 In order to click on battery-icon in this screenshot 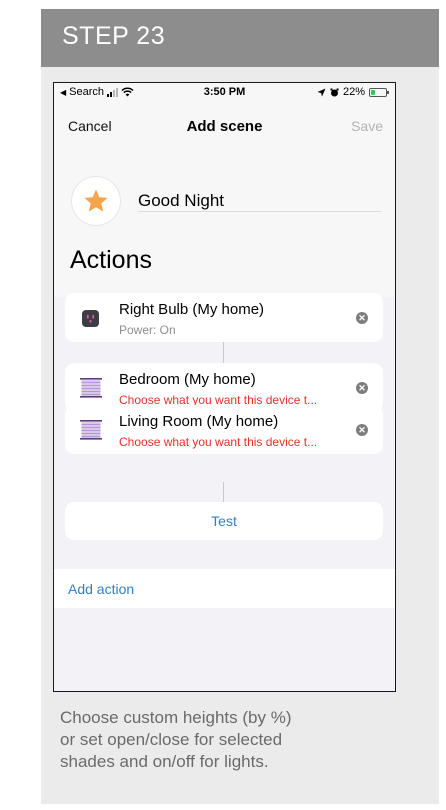, I will do `click(379, 92)`.